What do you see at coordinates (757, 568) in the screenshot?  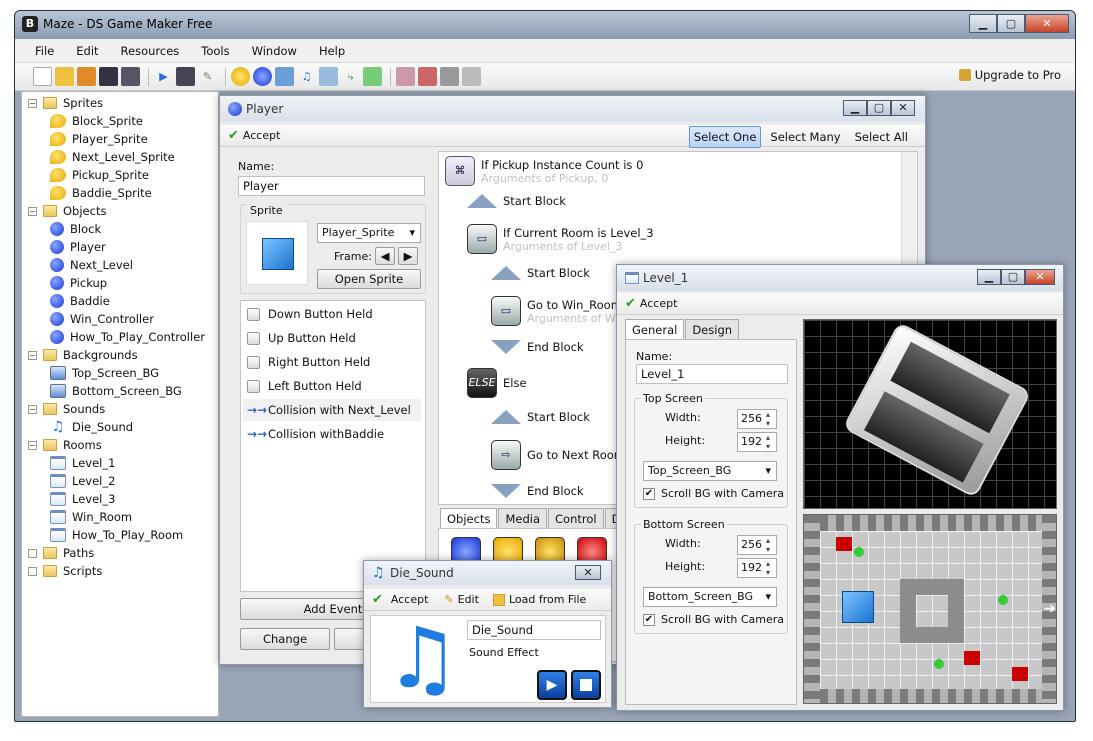 I see `bottom-height-field: 192` at bounding box center [757, 568].